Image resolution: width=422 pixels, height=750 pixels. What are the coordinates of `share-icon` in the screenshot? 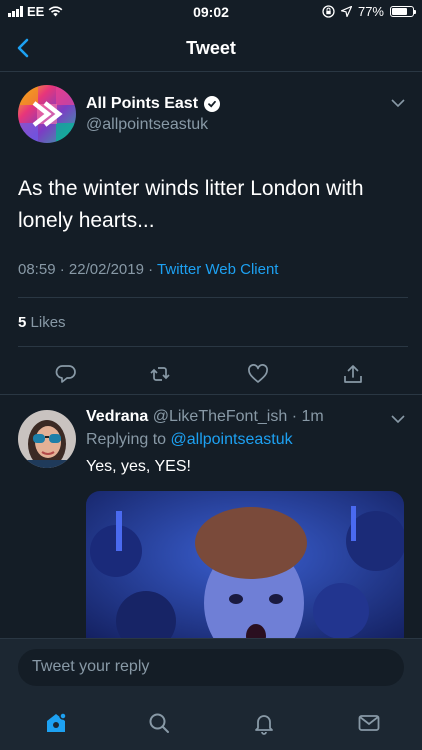 It's located at (353, 374).